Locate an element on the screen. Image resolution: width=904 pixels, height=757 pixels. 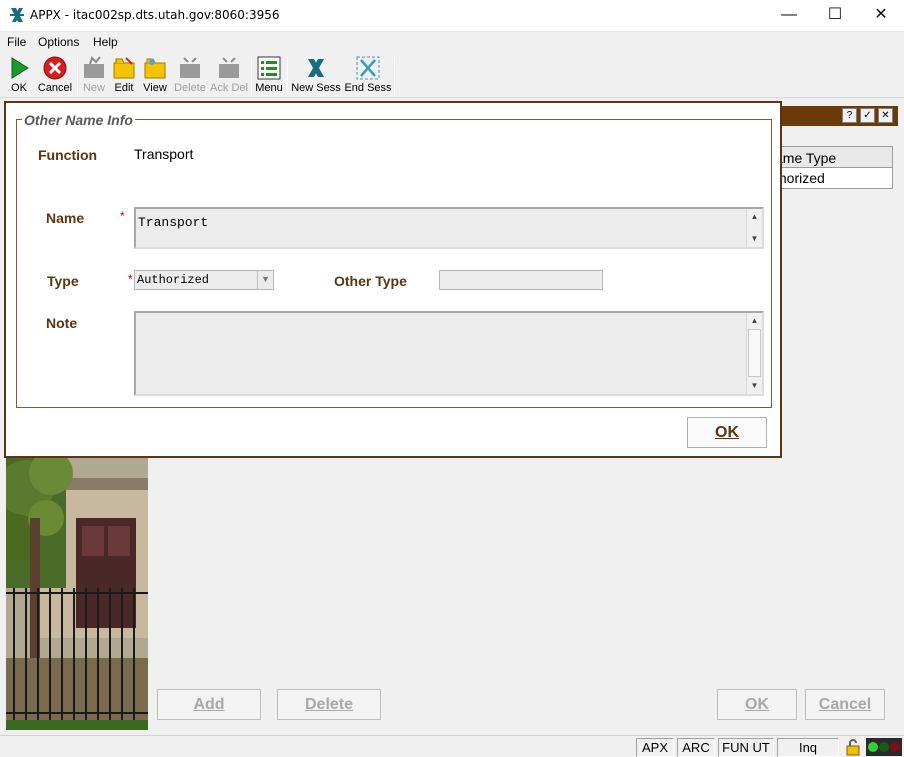
new-tool-button: New is located at coordinates (94, 75).